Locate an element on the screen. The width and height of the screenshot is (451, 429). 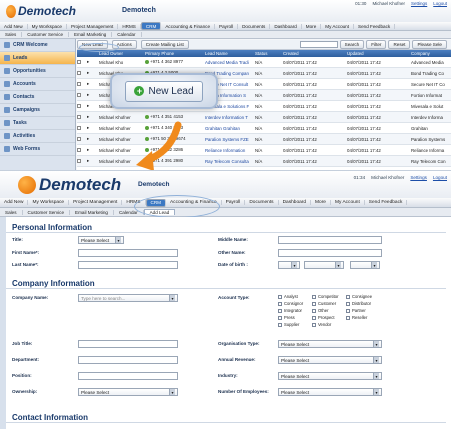
phone-link: +971 4 351 4153 is located at coordinates (164, 116).